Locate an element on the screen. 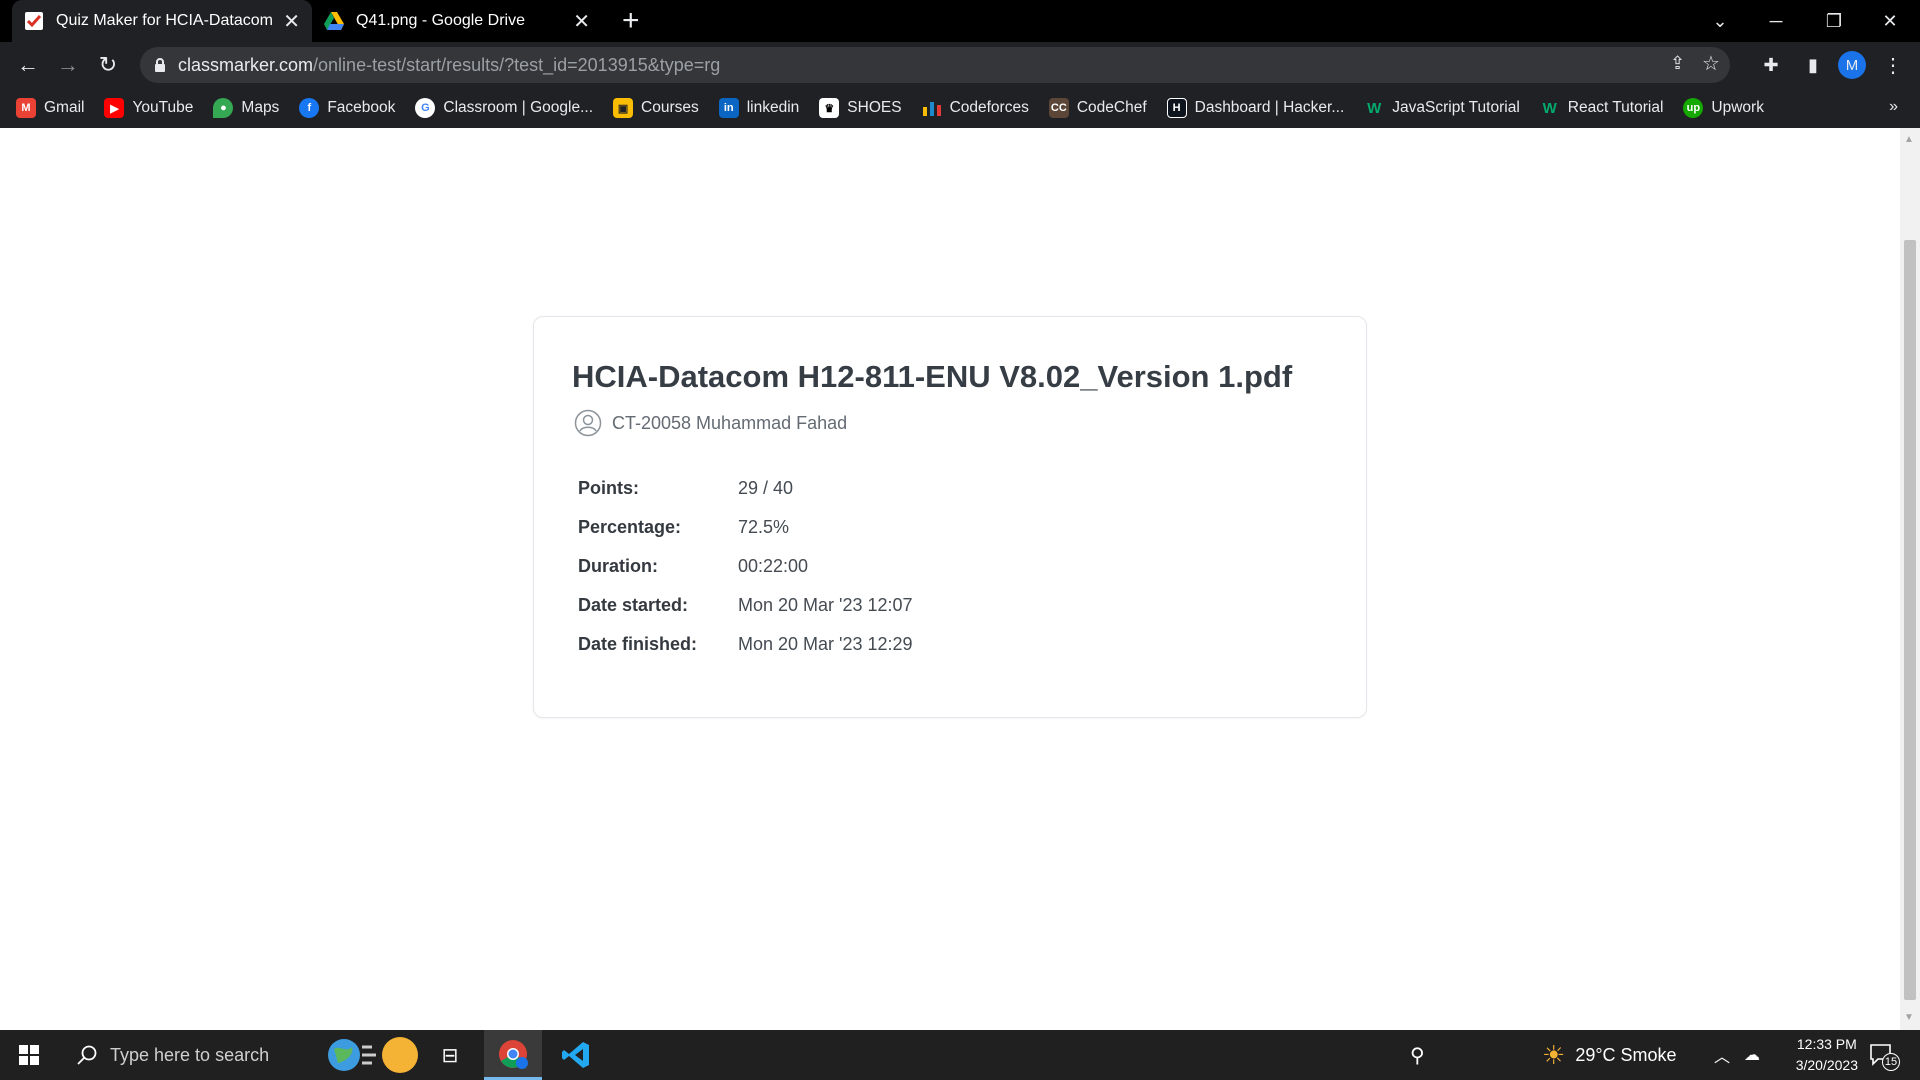 This screenshot has width=1920, height=1080. chrome-icon is located at coordinates (513, 1054).